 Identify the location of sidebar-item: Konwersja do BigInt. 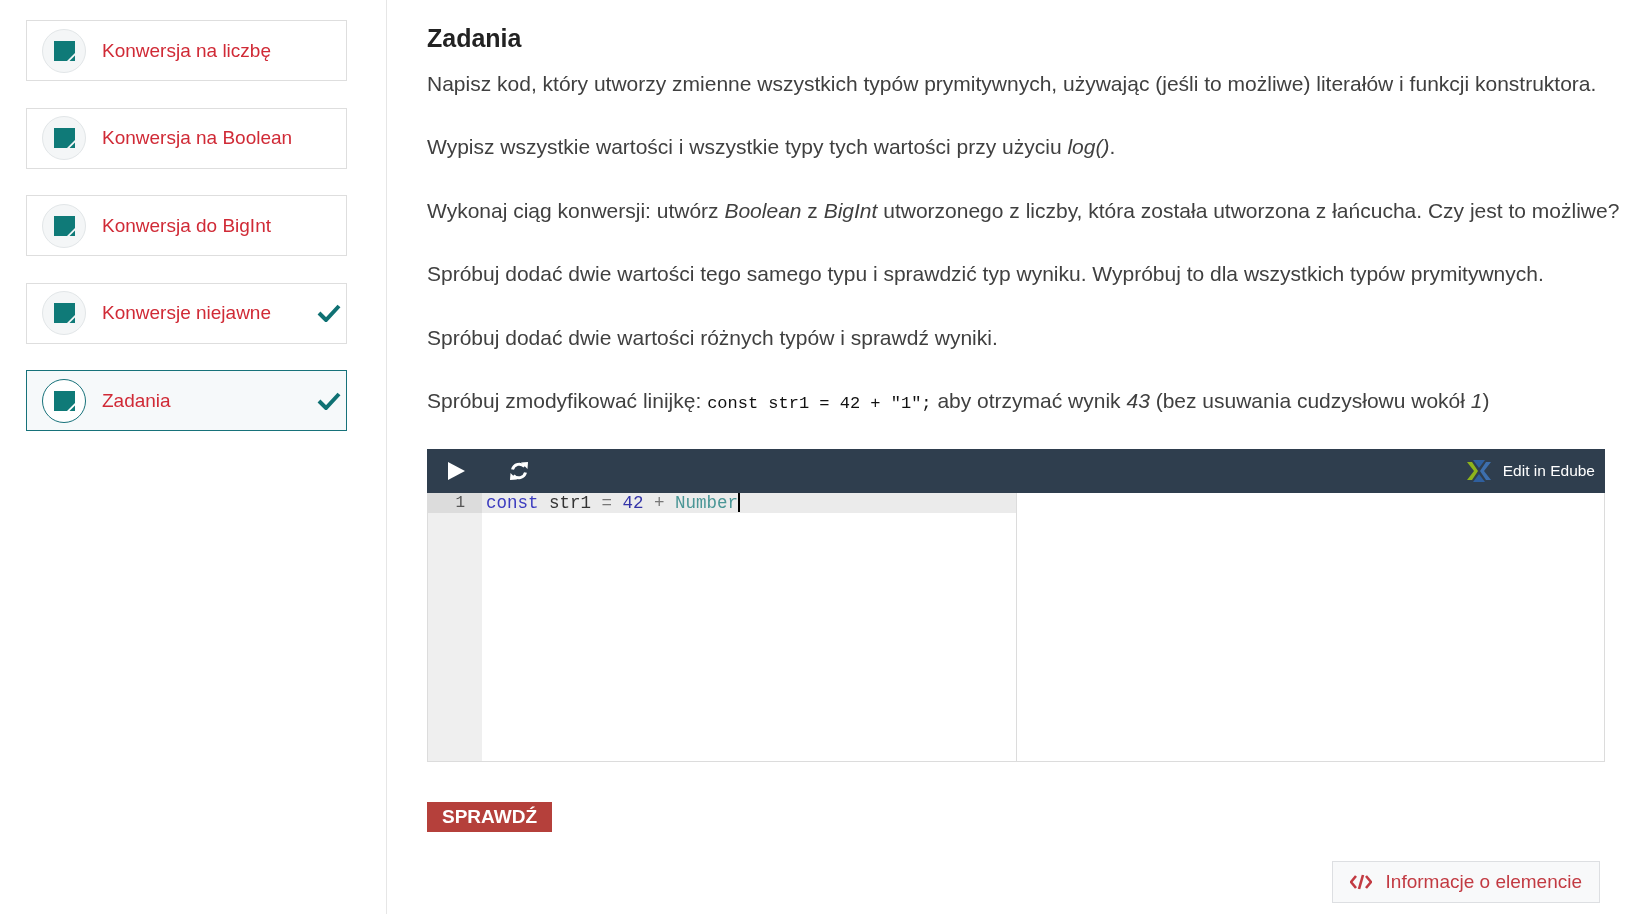
(186, 225).